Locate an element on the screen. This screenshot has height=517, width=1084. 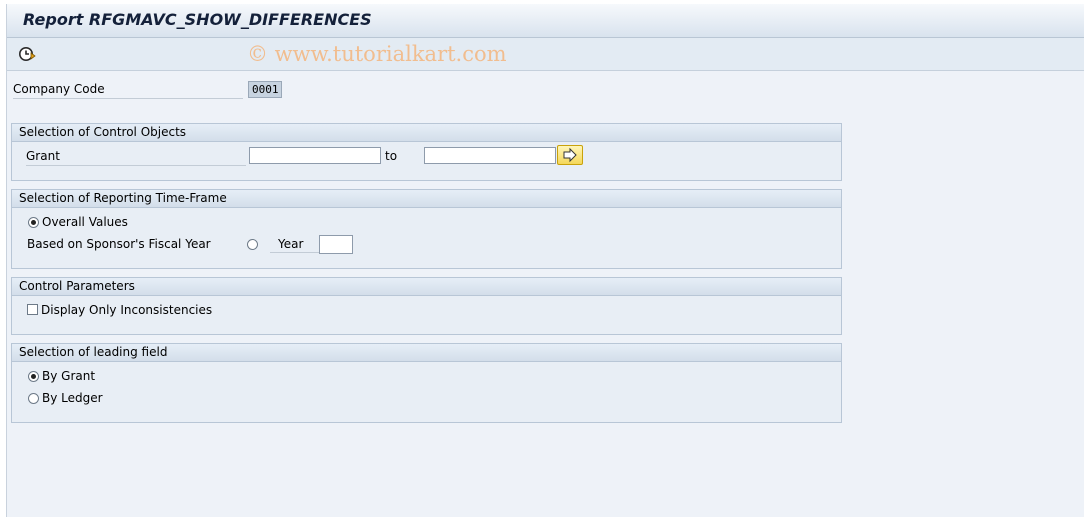
grant-label: Grant is located at coordinates (136, 156).